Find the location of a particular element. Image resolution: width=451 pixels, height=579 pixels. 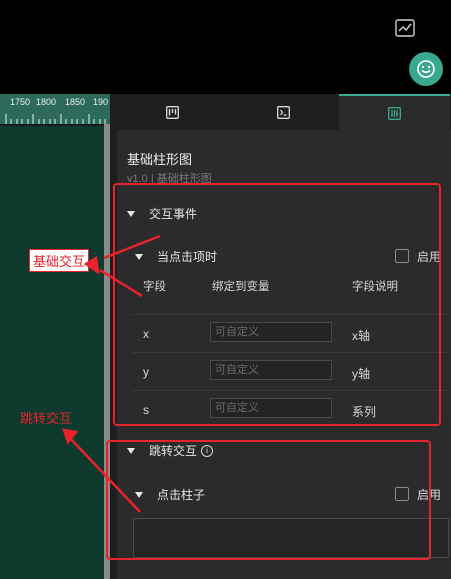

on-click-enable-checkbox is located at coordinates (402, 256).